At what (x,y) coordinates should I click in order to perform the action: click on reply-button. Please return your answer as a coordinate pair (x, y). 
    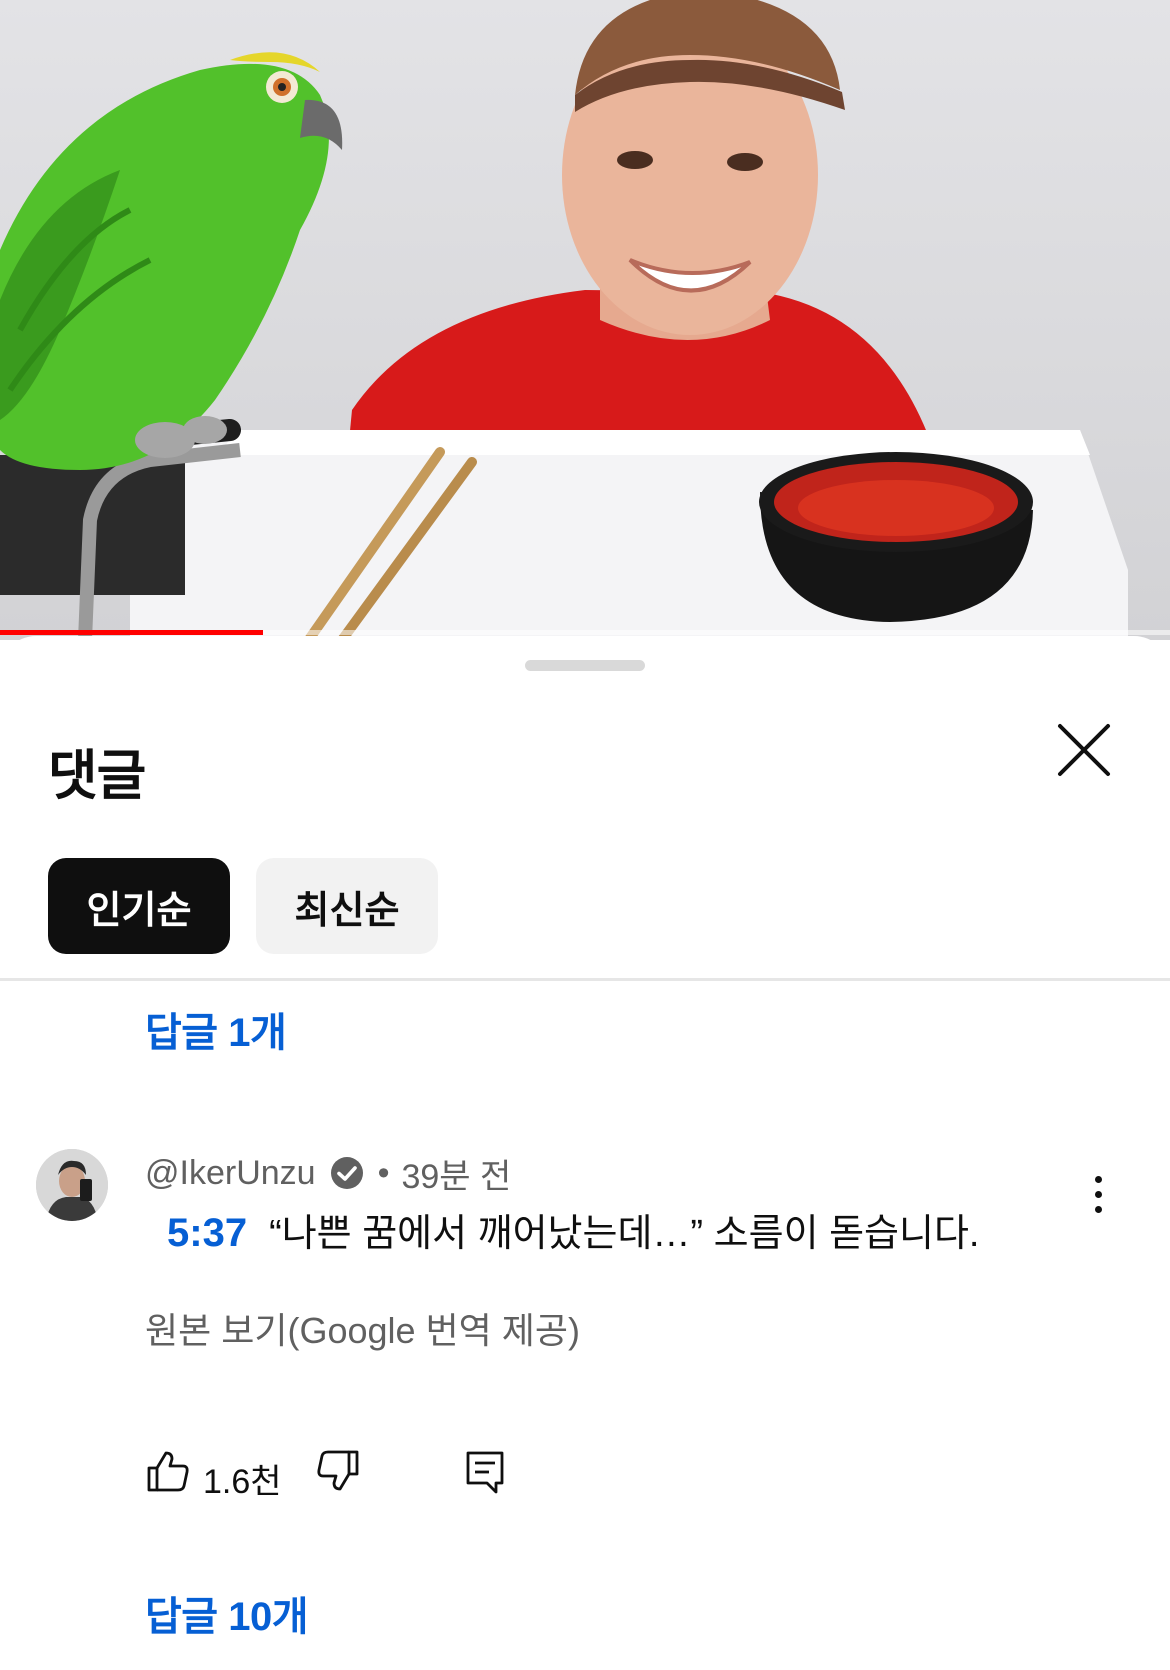
    Looking at the image, I should click on (485, 1474).